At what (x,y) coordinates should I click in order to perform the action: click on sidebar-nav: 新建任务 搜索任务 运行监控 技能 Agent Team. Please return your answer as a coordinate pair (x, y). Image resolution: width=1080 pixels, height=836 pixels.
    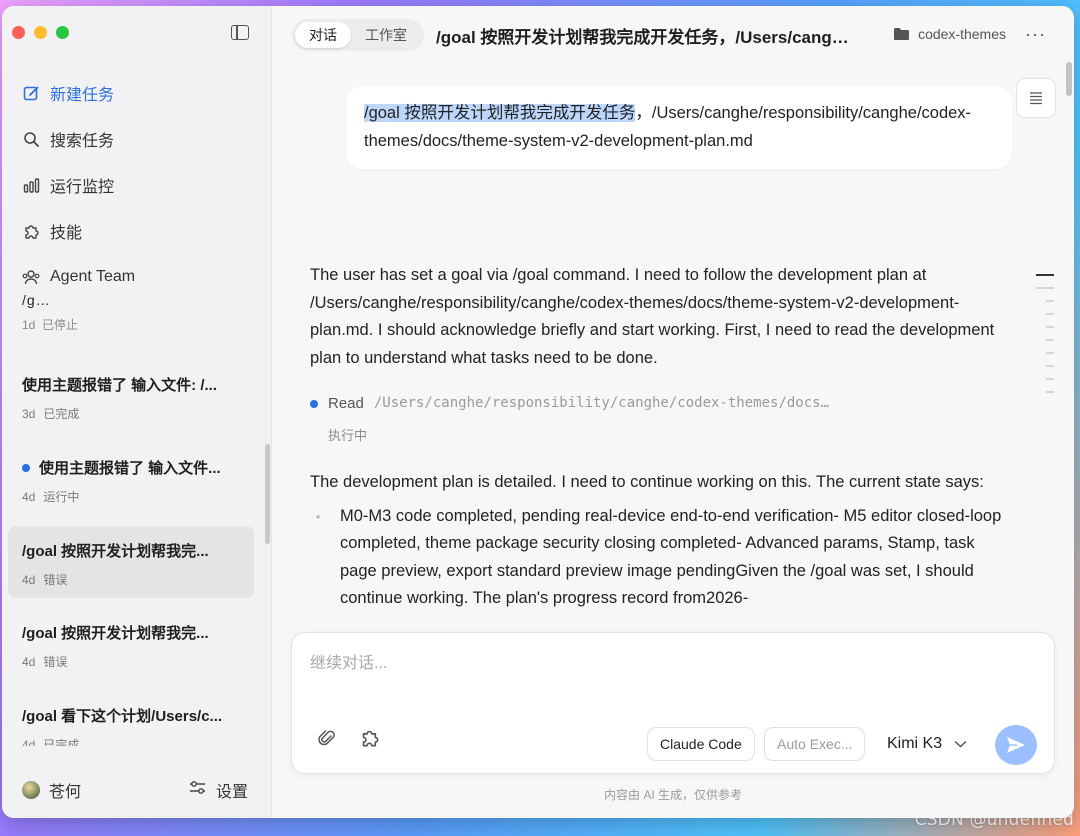
    Looking at the image, I should click on (137, 185).